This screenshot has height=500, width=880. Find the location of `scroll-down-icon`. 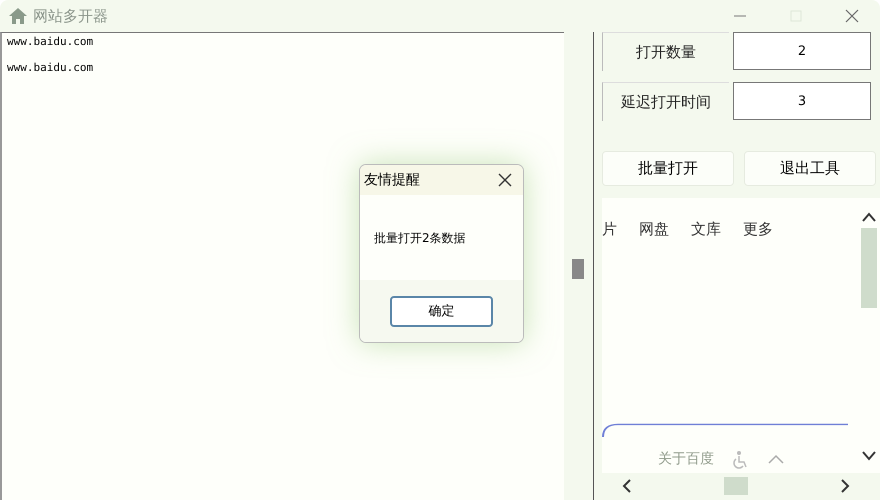

scroll-down-icon is located at coordinates (869, 456).